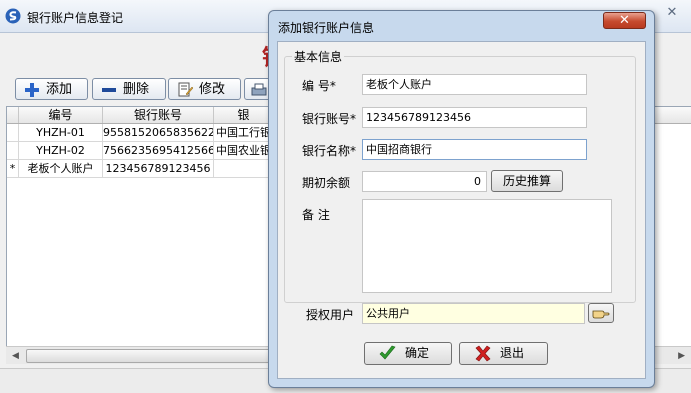 The image size is (691, 393). I want to click on auth-user-field: 公共用户, so click(473, 313).